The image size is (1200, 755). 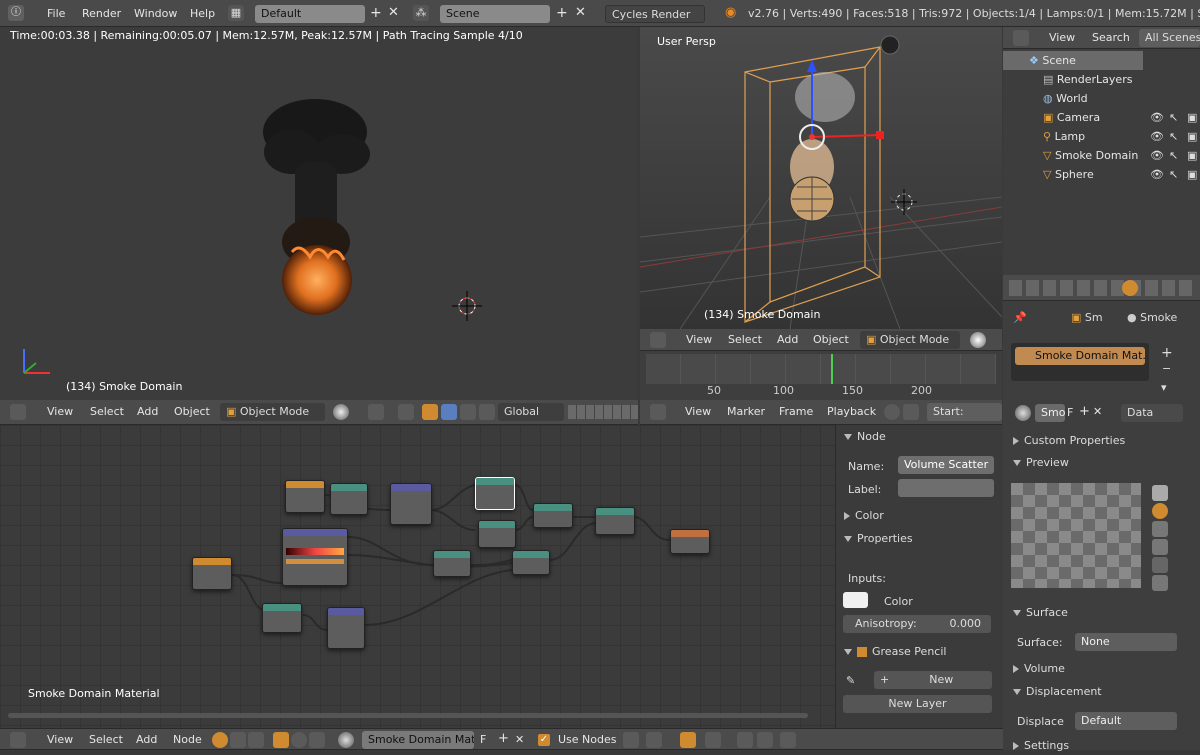 What do you see at coordinates (16, 13) in the screenshot?
I see `info-editor-icon: ⓘ` at bounding box center [16, 13].